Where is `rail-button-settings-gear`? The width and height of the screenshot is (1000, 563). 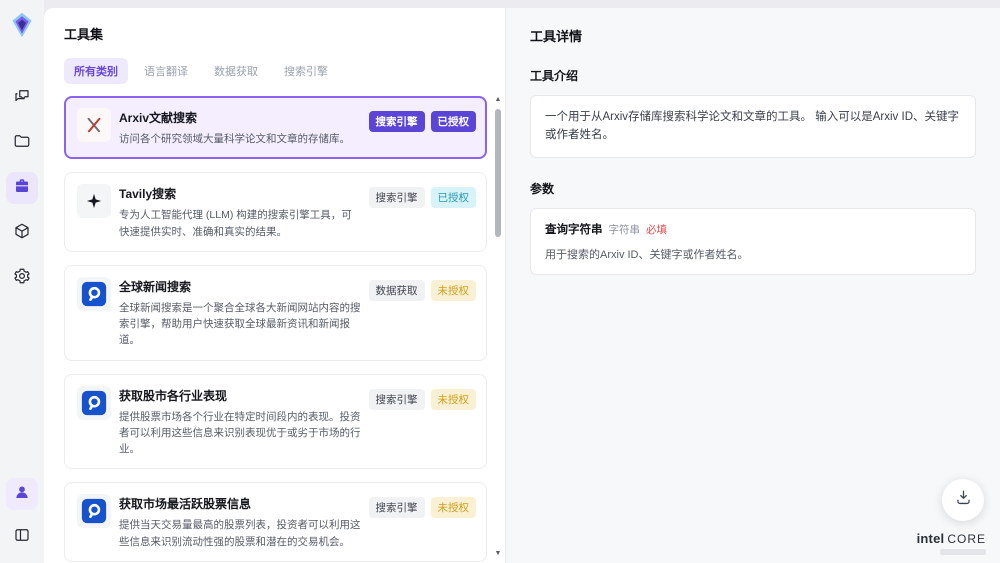 rail-button-settings-gear is located at coordinates (22, 278).